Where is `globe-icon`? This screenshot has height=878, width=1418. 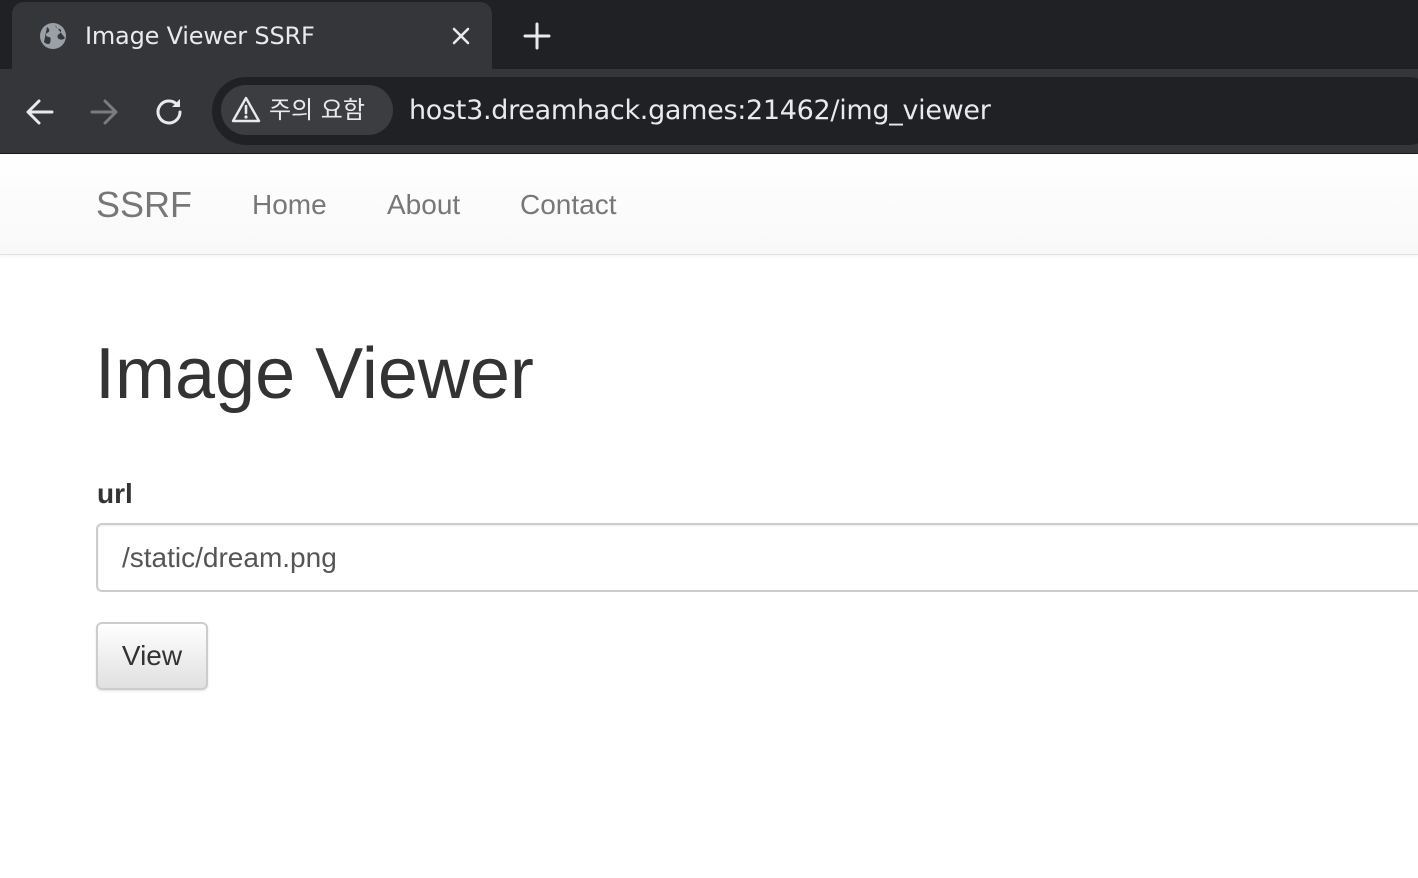
globe-icon is located at coordinates (53, 36).